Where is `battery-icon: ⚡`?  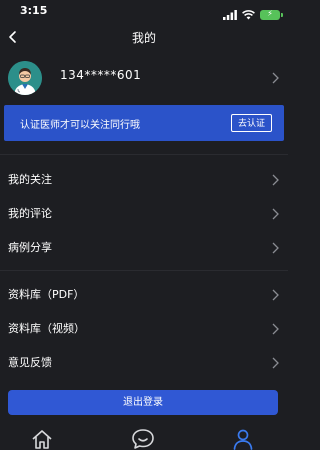 battery-icon: ⚡ is located at coordinates (271, 14).